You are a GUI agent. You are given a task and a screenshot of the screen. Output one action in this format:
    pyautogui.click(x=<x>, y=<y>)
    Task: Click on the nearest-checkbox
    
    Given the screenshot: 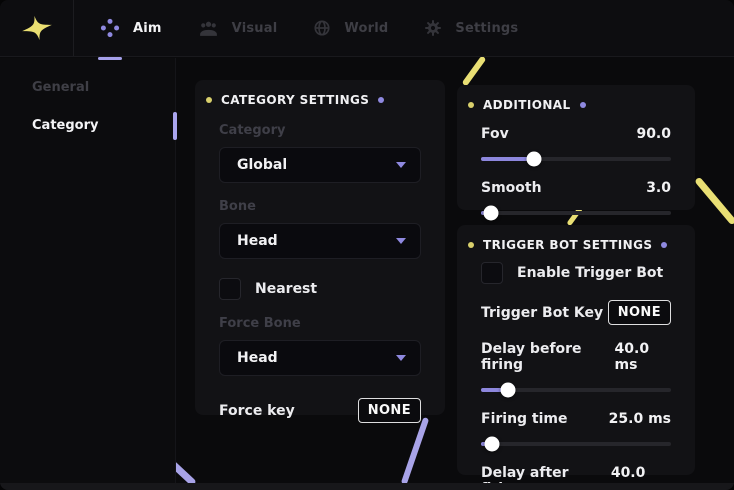 What is the action you would take?
    pyautogui.click(x=230, y=289)
    